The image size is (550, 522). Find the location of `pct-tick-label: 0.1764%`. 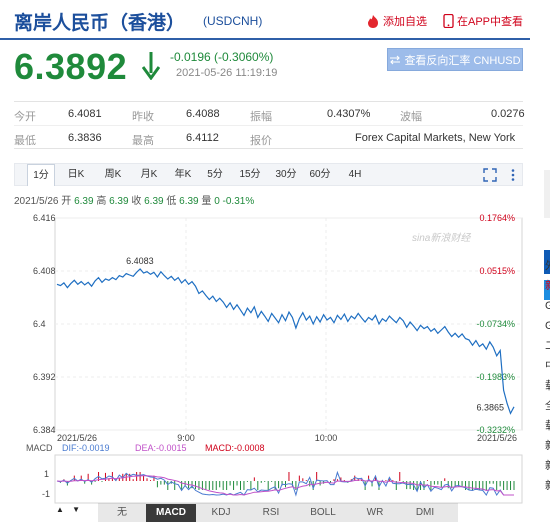

pct-tick-label: 0.1764% is located at coordinates (497, 218).